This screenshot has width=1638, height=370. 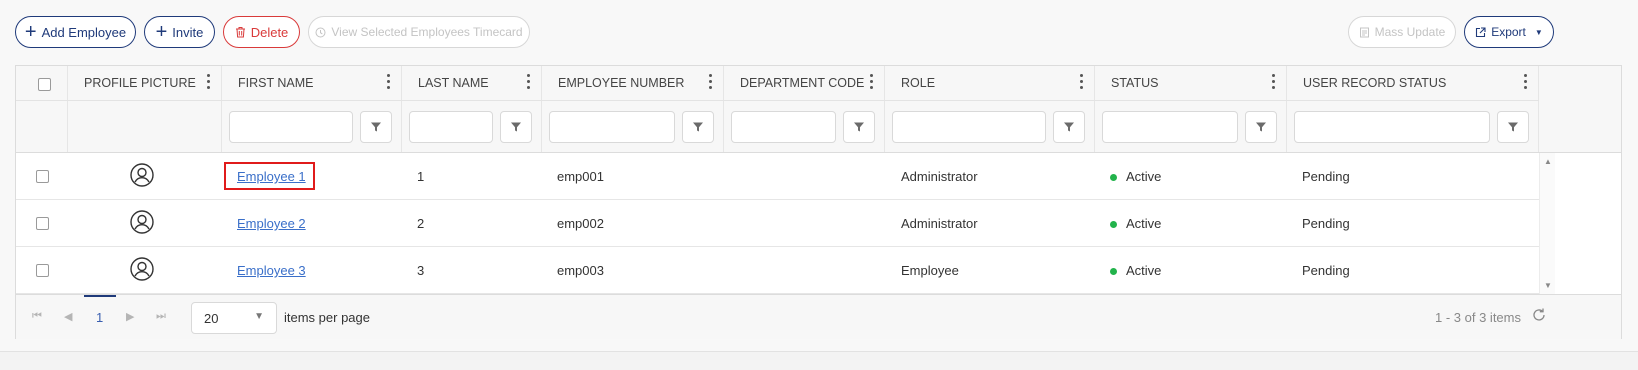 I want to click on last-name-cell: 2, so click(x=421, y=223).